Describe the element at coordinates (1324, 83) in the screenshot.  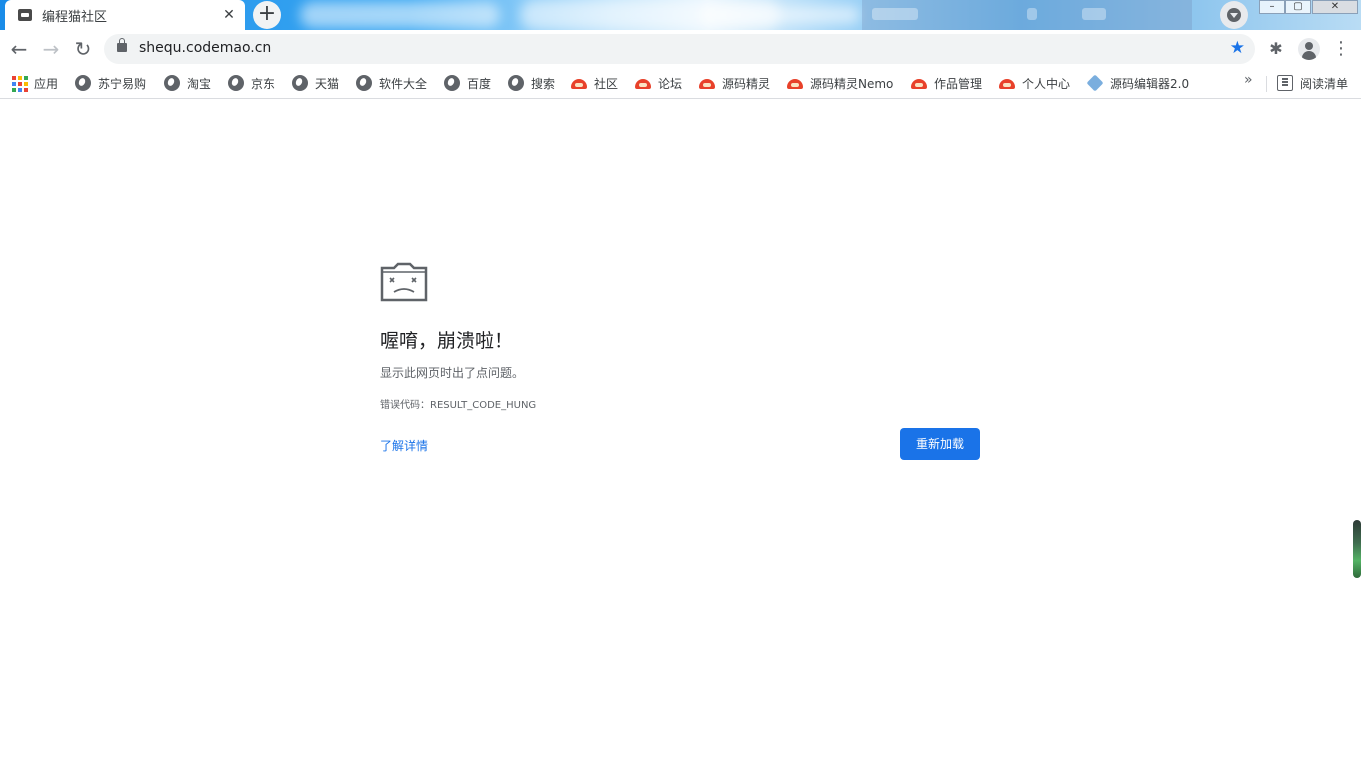
I see `reading-list-label: 阅读清单` at that location.